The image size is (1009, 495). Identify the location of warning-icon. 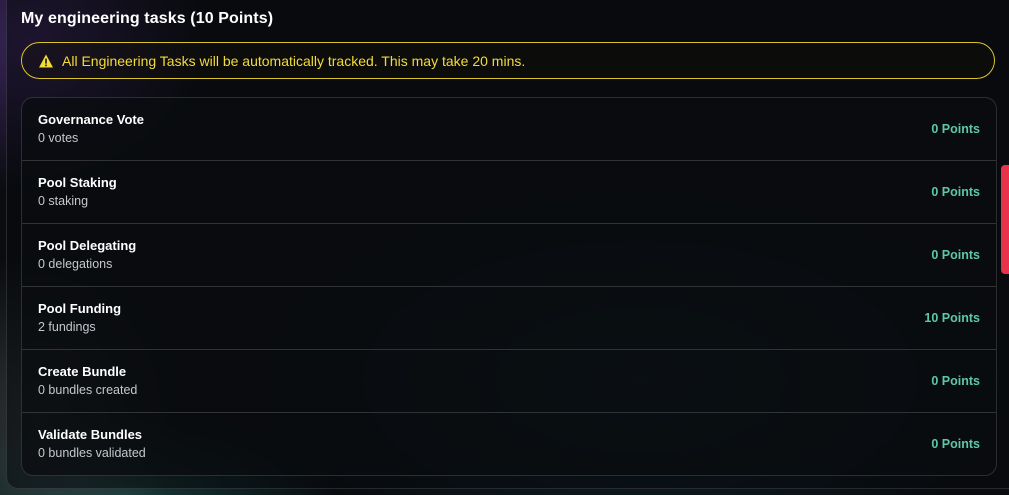
(46, 61).